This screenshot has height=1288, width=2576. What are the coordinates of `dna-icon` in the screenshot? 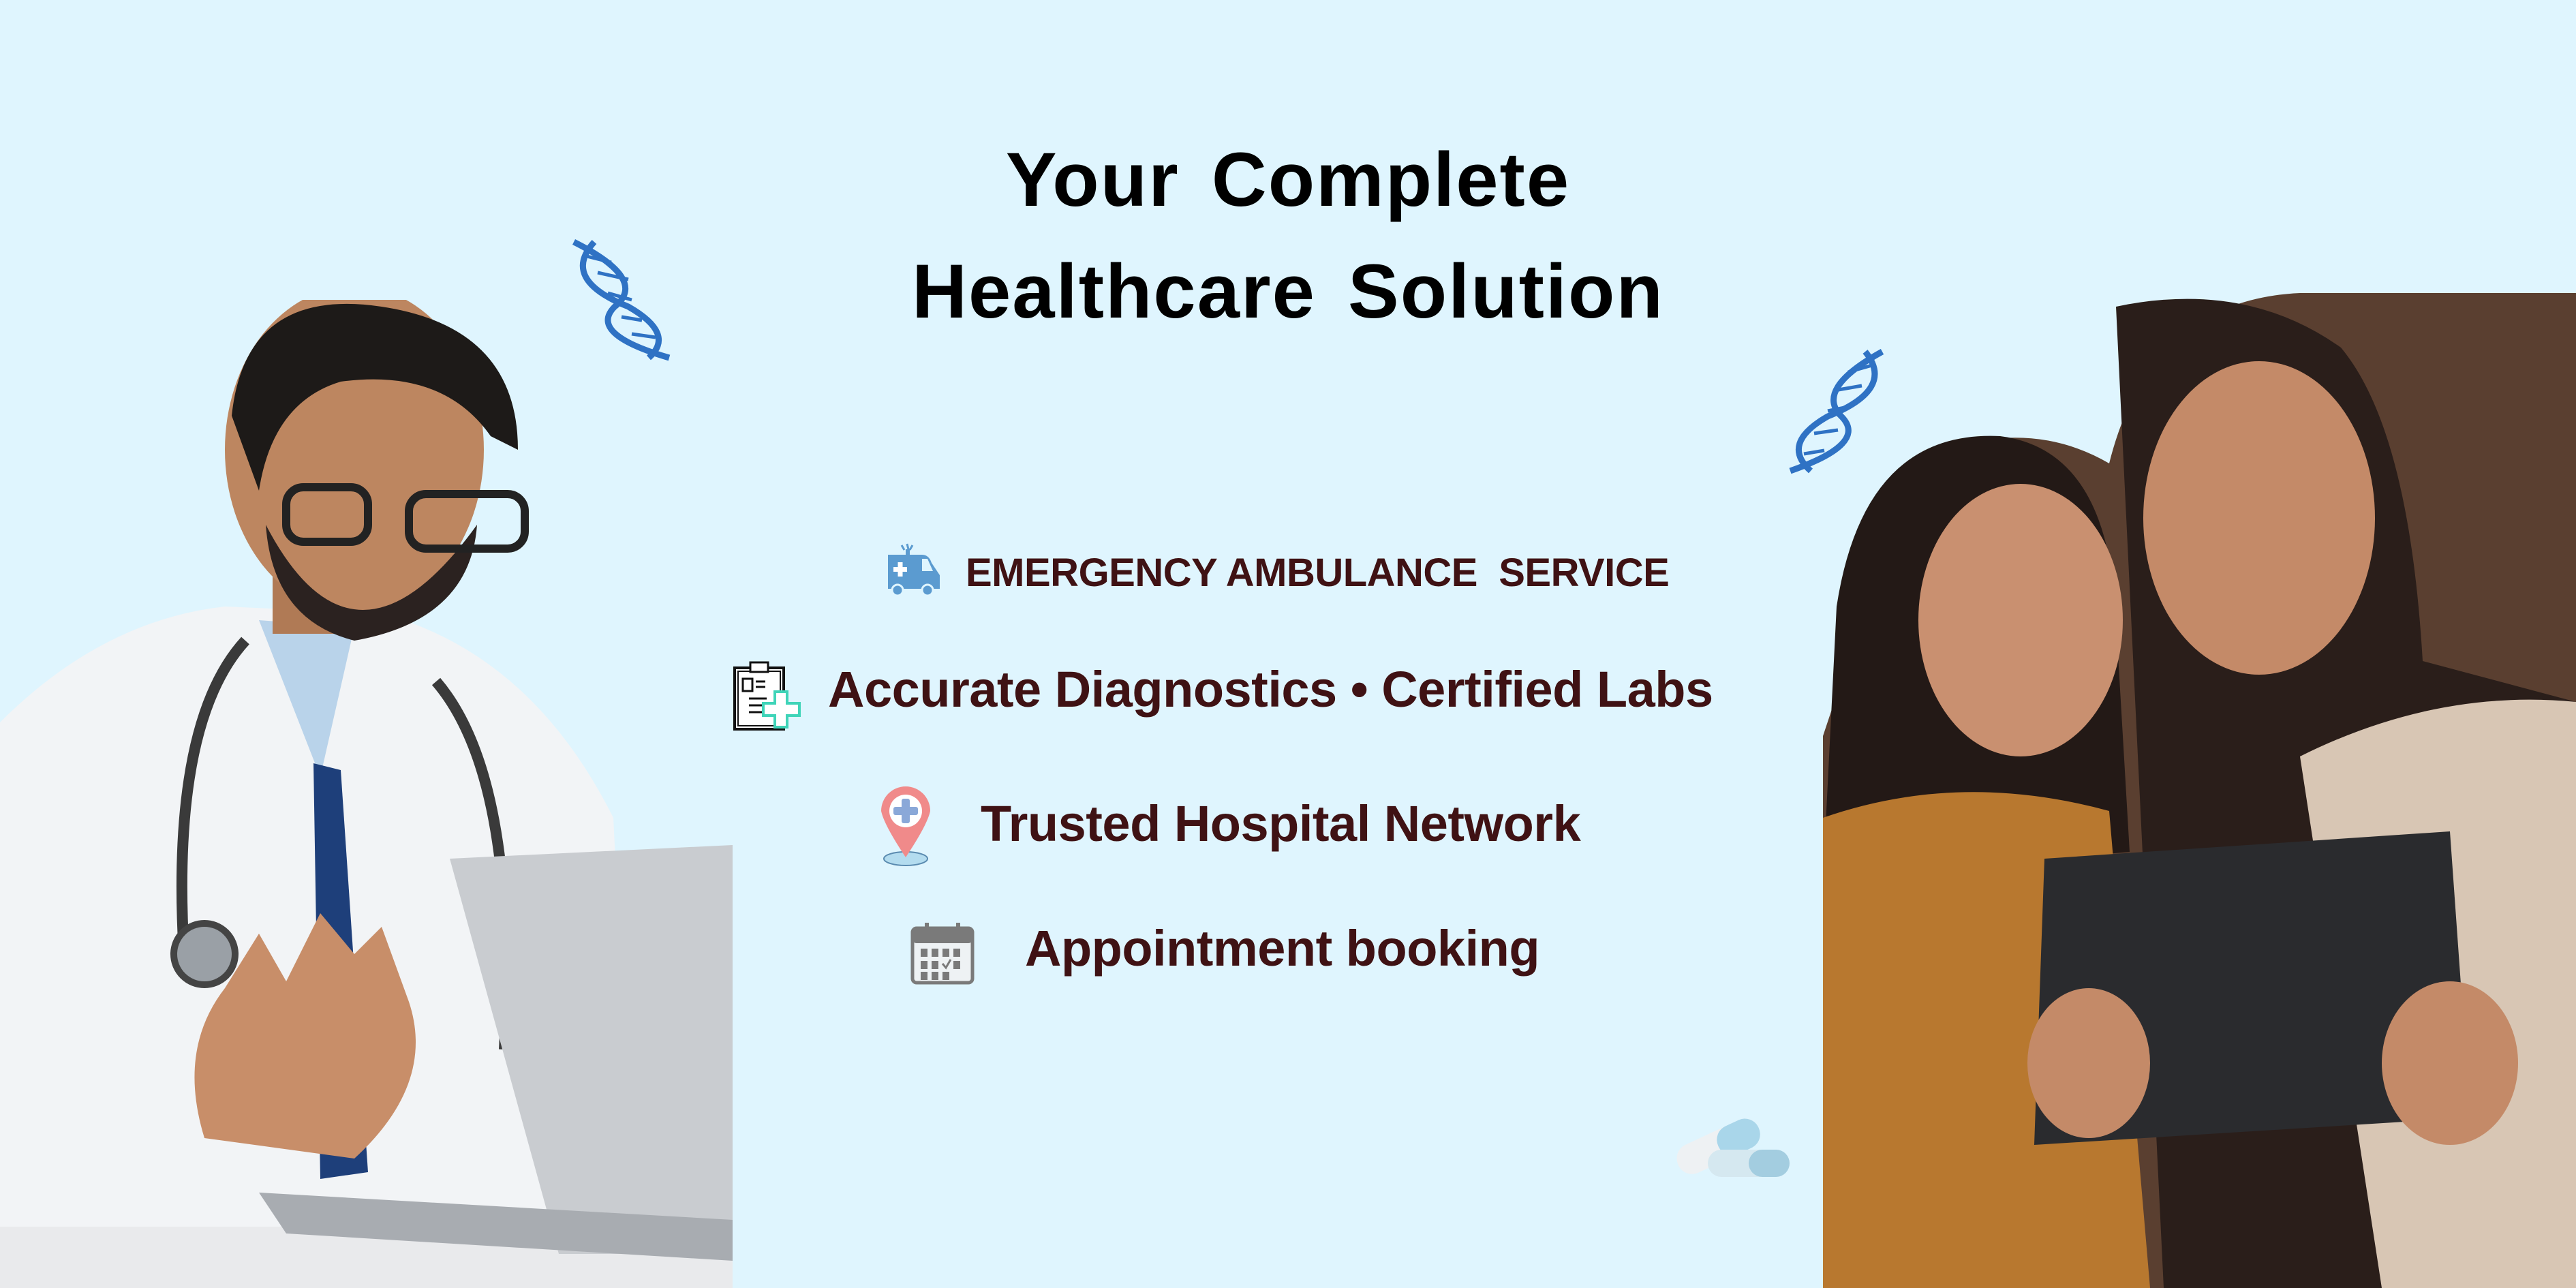 It's located at (1838, 411).